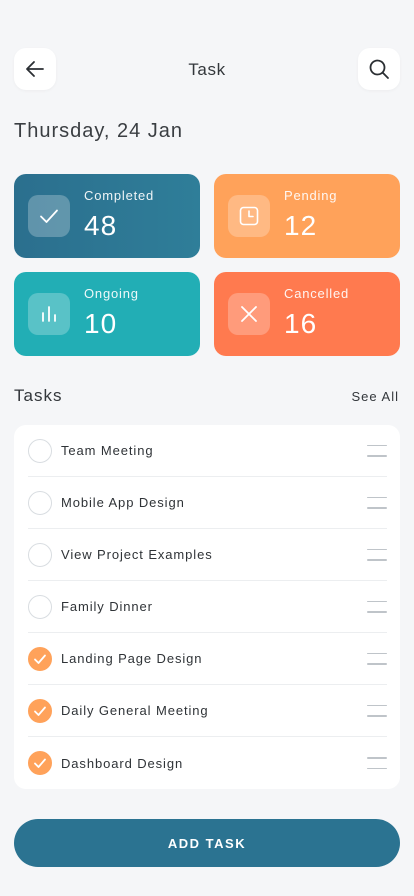 The height and width of the screenshot is (896, 414). I want to click on task-name: Landing Page Design, so click(132, 658).